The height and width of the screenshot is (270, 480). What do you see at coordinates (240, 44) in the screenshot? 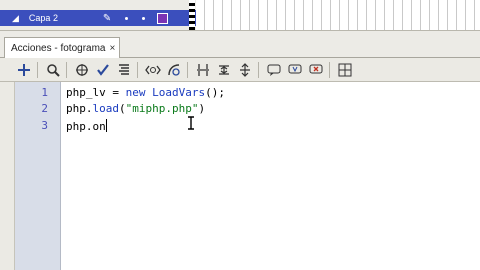
I see `panel-tab-row: Acciones - fotograma ×` at bounding box center [240, 44].